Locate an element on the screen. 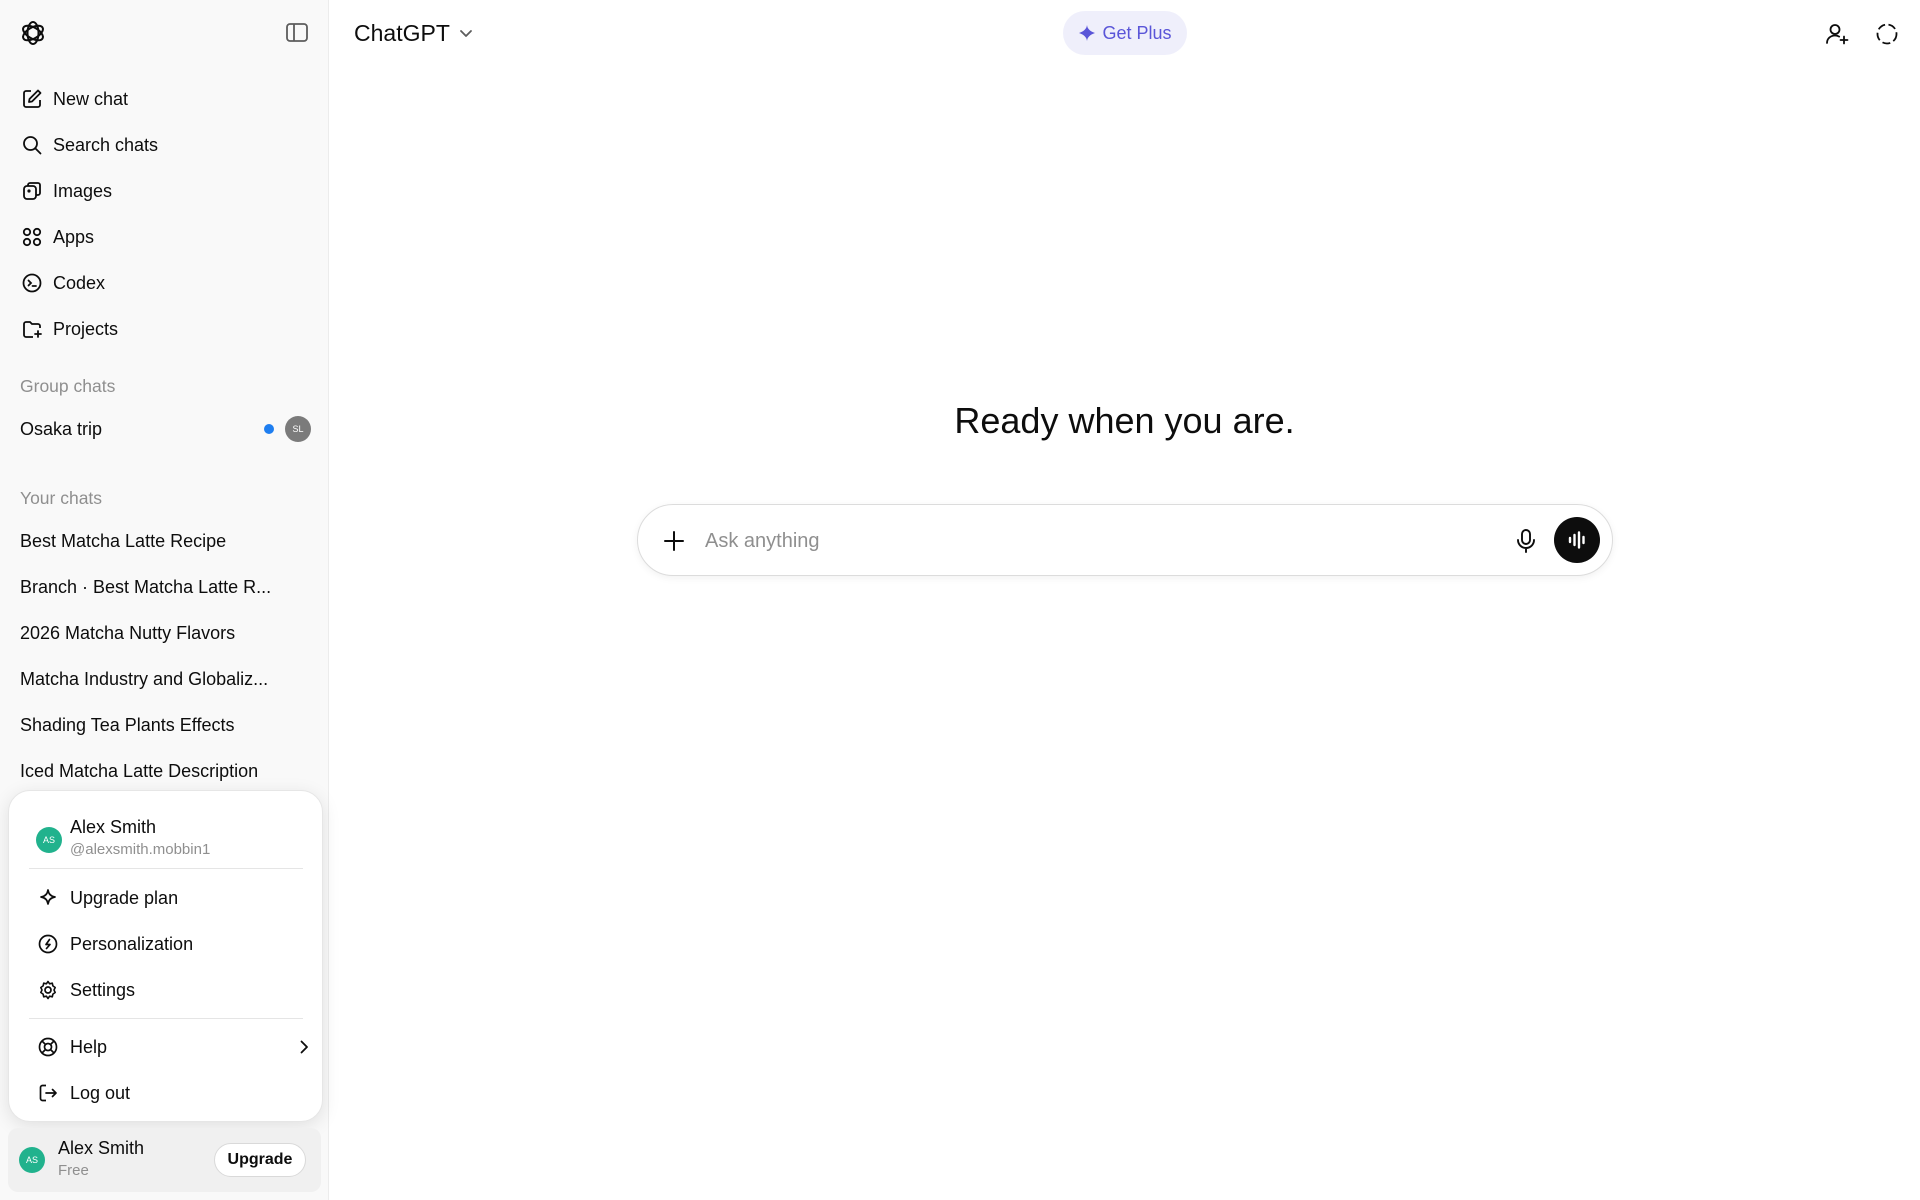 The height and width of the screenshot is (1200, 1920). microphone-icon is located at coordinates (1526, 541).